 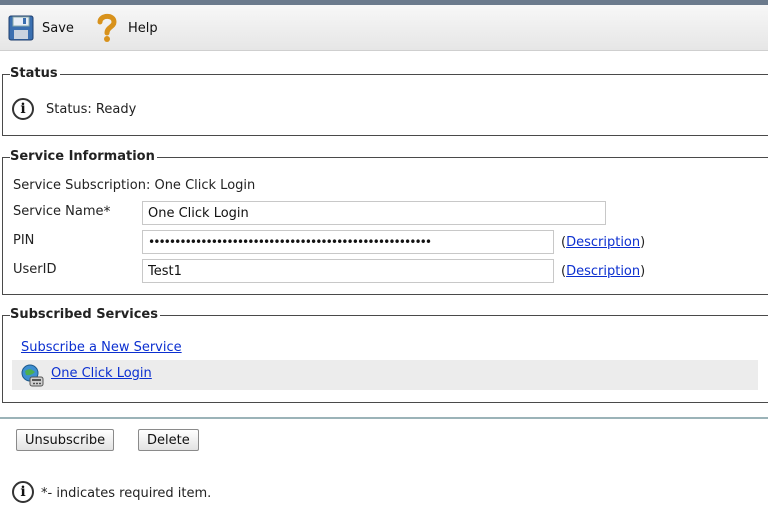 What do you see at coordinates (41, 28) in the screenshot?
I see `save-button: Save` at bounding box center [41, 28].